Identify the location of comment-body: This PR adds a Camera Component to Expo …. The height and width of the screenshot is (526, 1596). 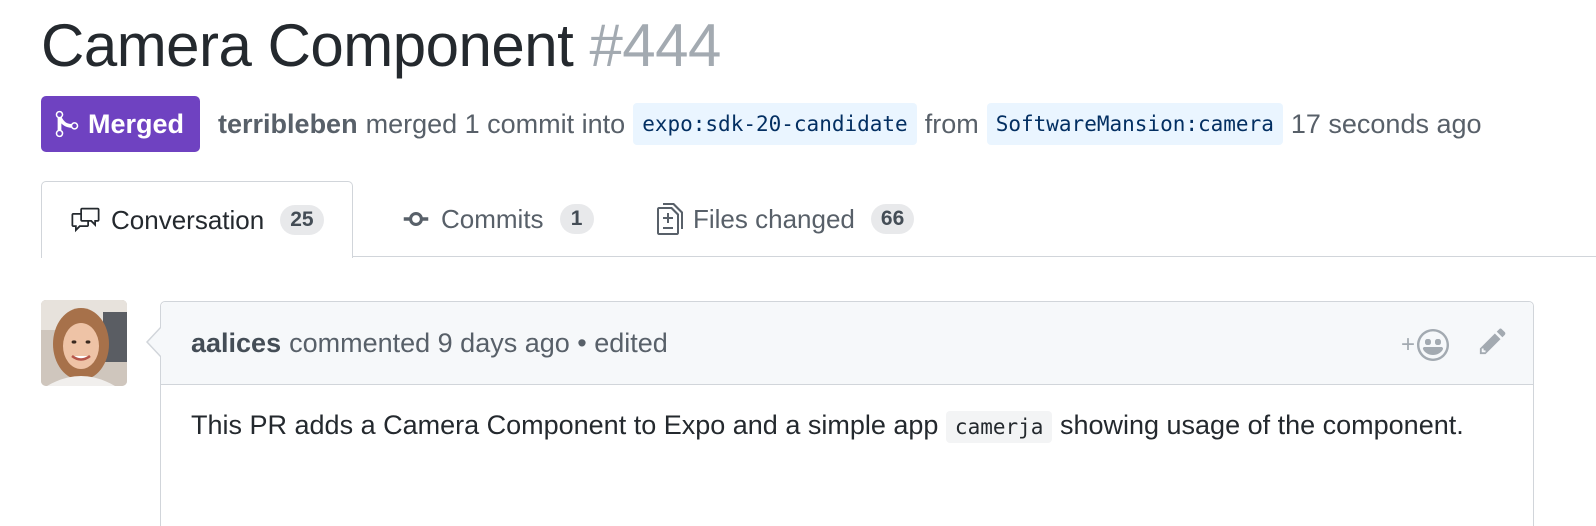
(847, 426).